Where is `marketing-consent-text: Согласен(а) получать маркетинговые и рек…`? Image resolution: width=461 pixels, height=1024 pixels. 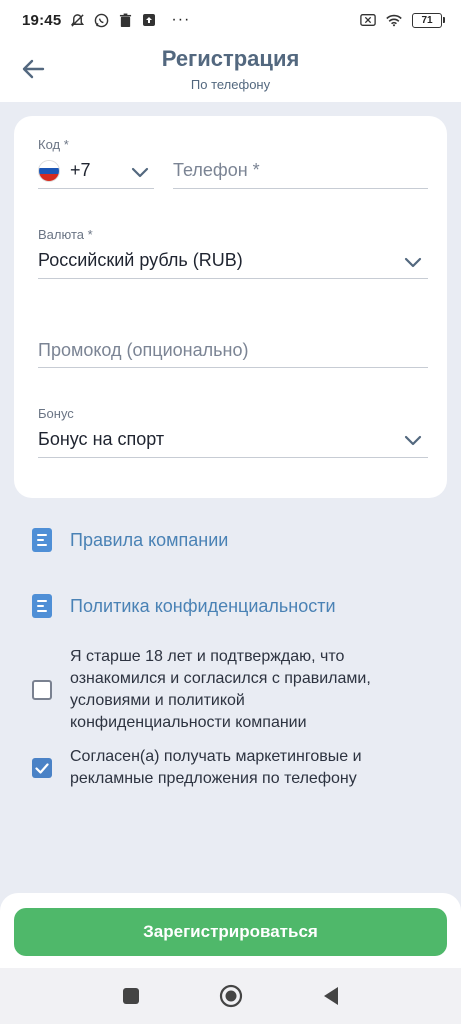
marketing-consent-text: Согласен(а) получать маркетинговые и рек… is located at coordinates (216, 767).